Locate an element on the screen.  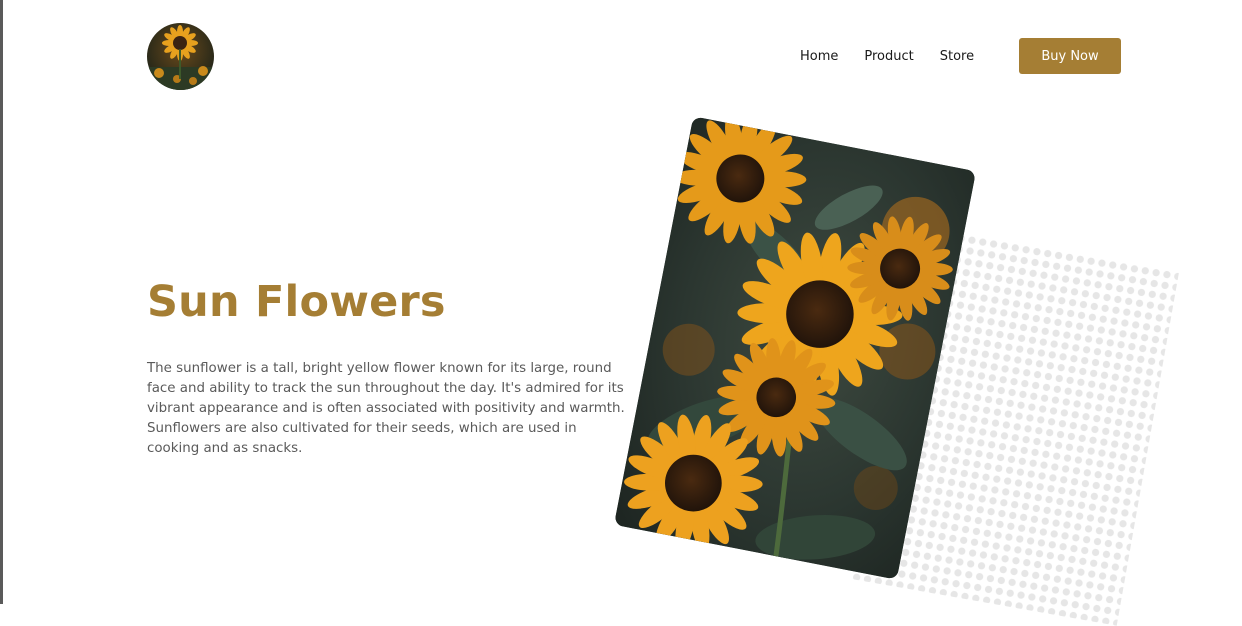
nav-store-link: Store is located at coordinates (957, 56).